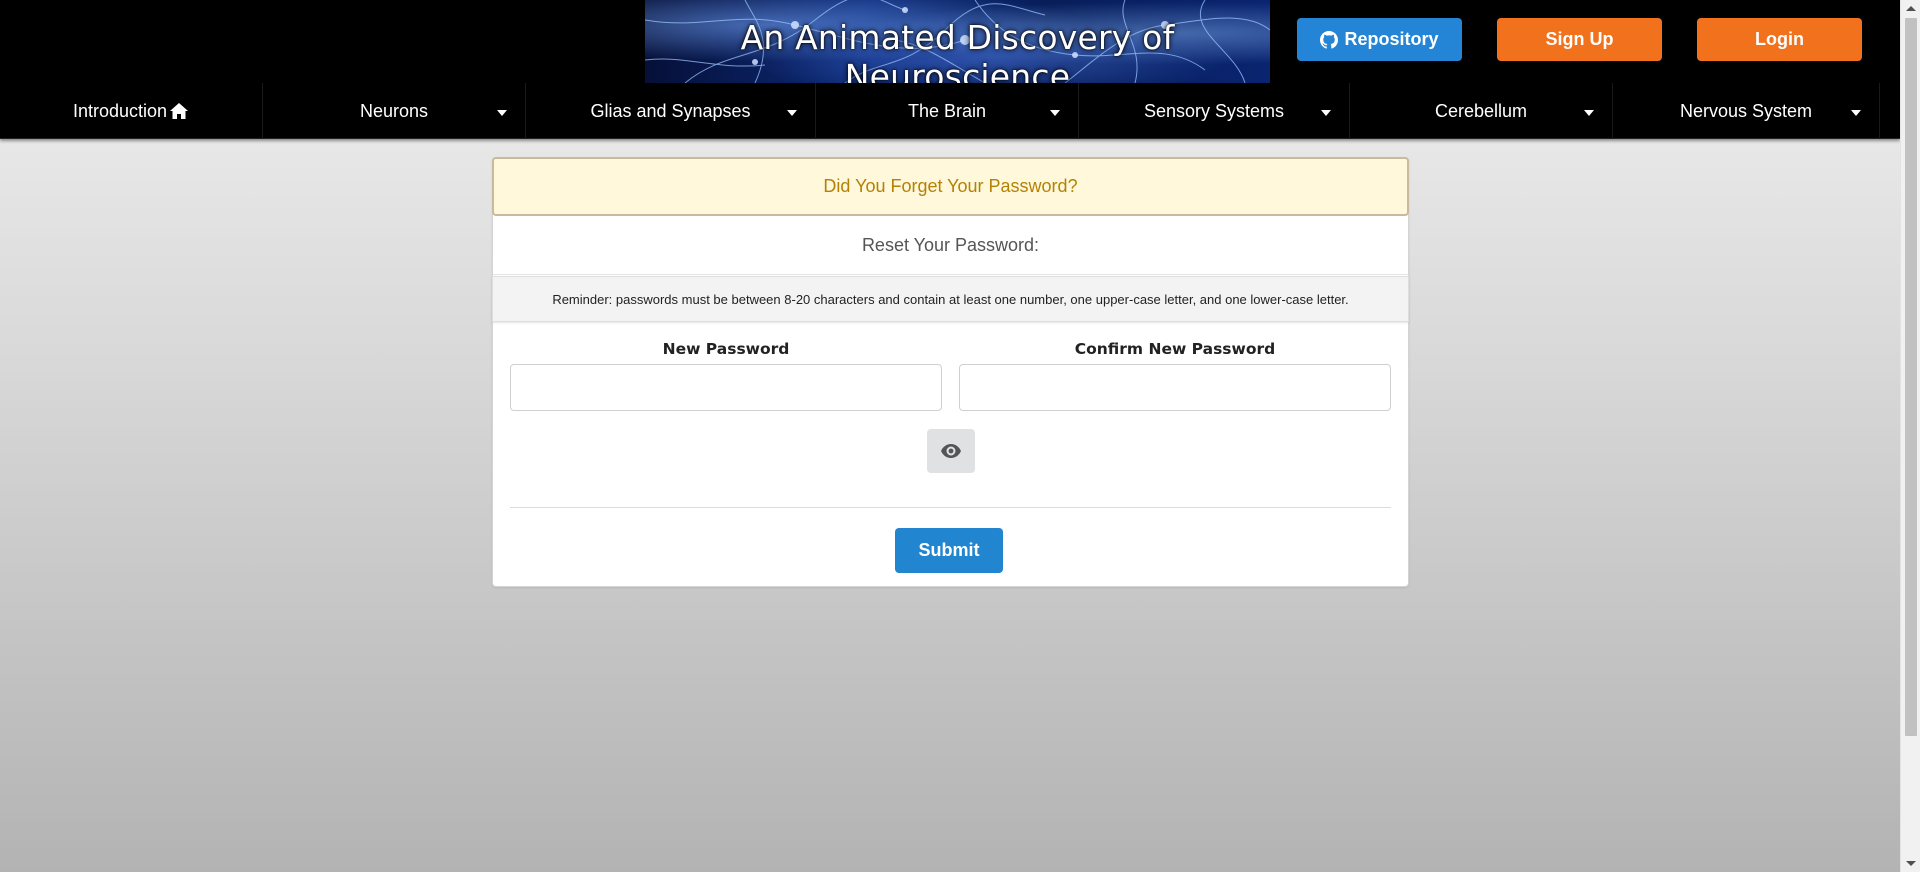 The height and width of the screenshot is (872, 1920). Describe the element at coordinates (1175, 387) in the screenshot. I see `confirm-password-input` at that location.